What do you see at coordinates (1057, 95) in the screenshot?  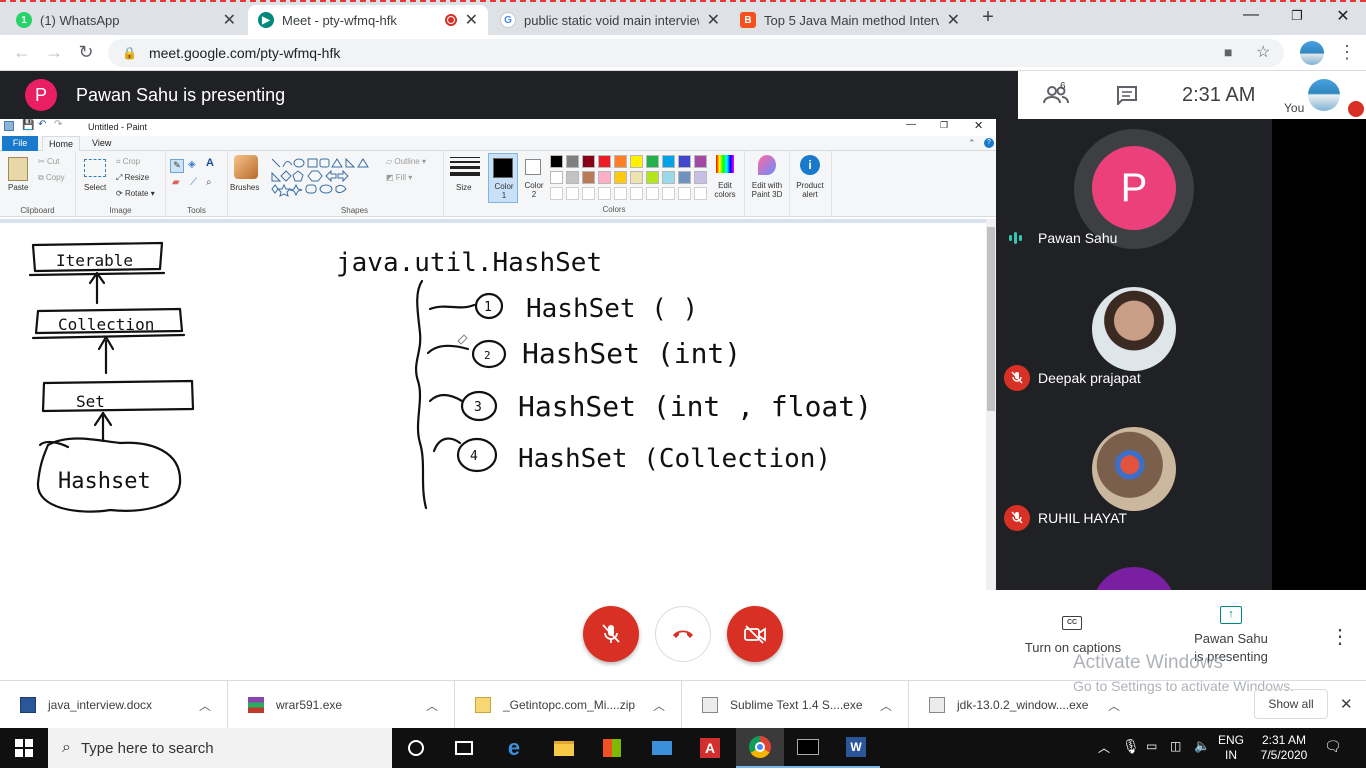 I see `people-icon` at bounding box center [1057, 95].